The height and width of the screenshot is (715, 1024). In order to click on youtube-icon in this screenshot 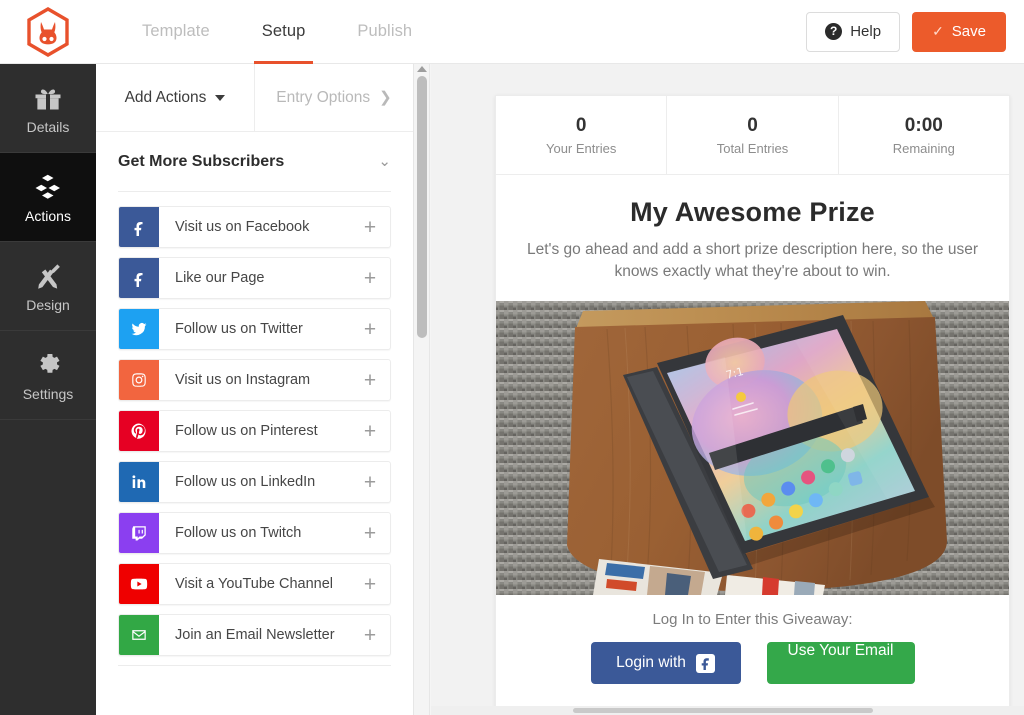, I will do `click(139, 584)`.